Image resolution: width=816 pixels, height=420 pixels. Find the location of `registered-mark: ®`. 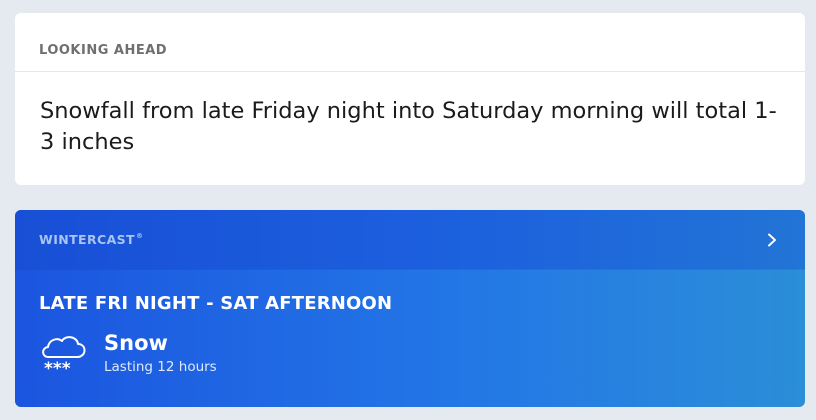

registered-mark: ® is located at coordinates (139, 236).